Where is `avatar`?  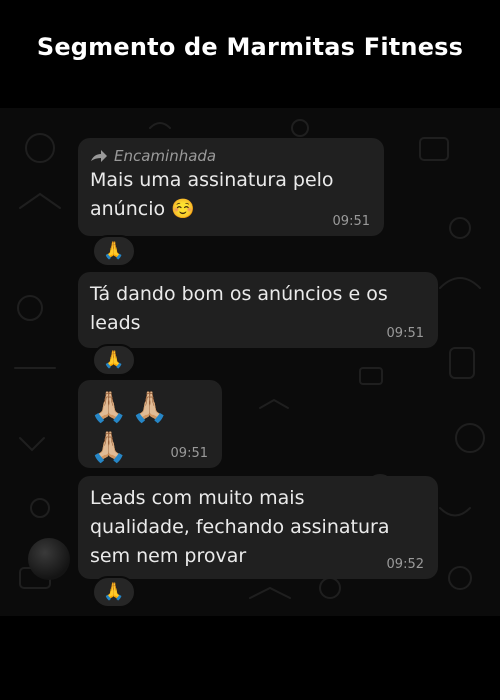
avatar is located at coordinates (49, 559).